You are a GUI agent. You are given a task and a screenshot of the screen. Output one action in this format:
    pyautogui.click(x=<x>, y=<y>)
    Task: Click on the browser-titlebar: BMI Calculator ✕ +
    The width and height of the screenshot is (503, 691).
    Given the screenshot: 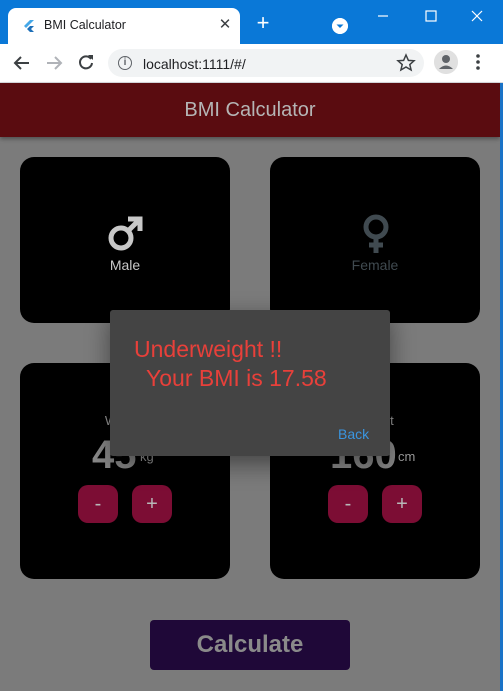 What is the action you would take?
    pyautogui.click(x=251, y=22)
    